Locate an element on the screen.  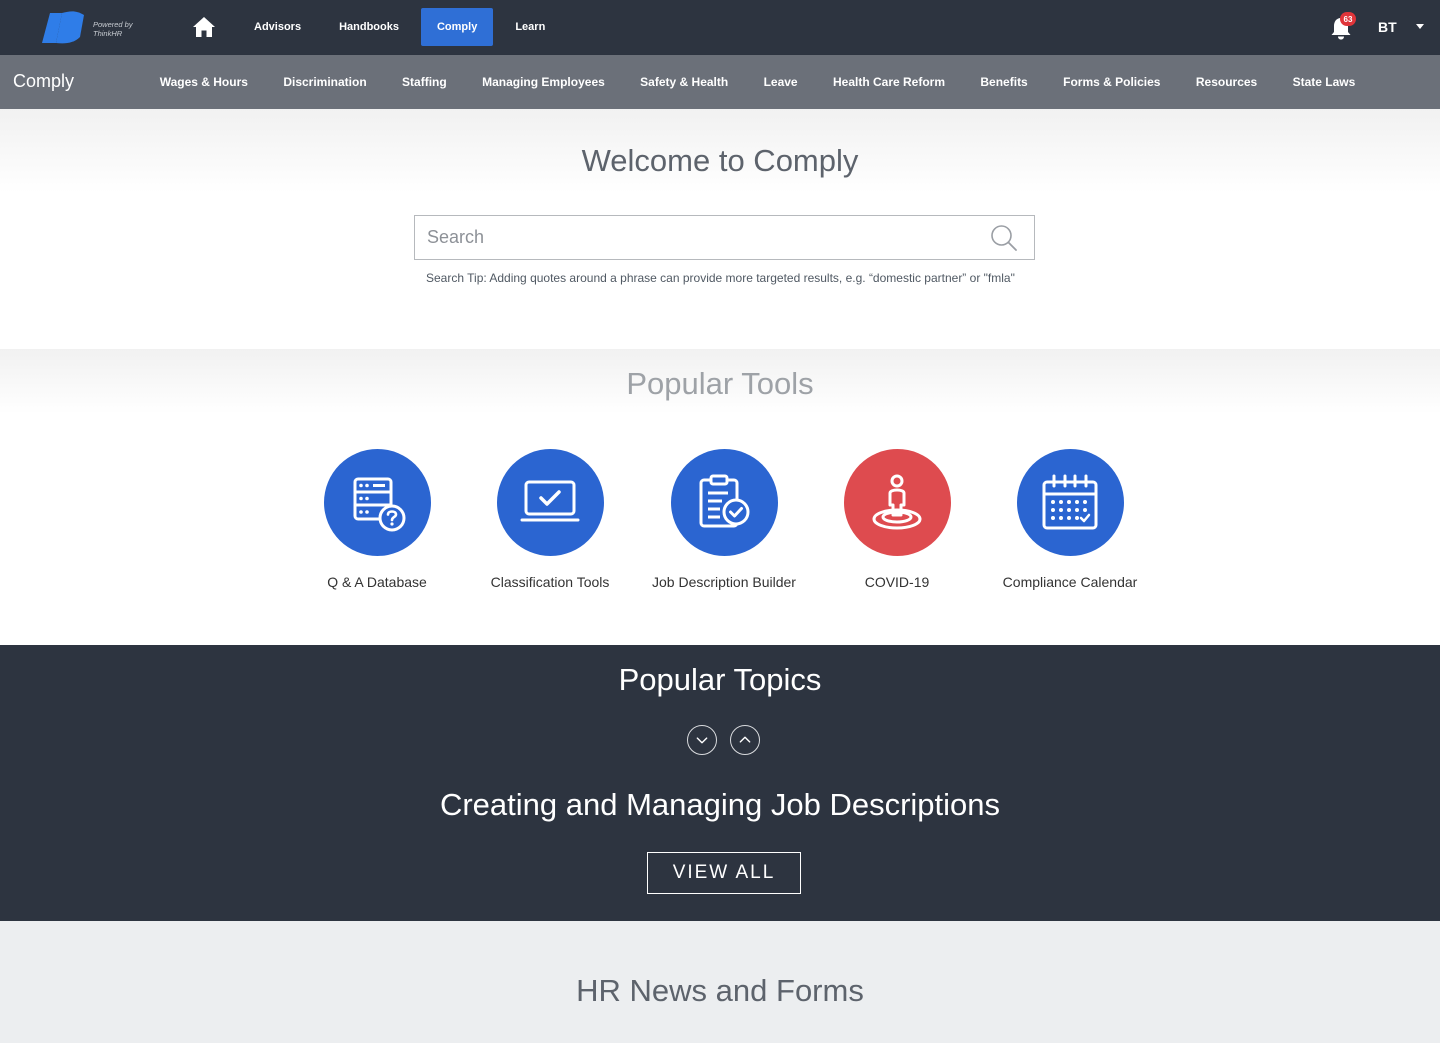
person-distance-icon is located at coordinates (897, 501).